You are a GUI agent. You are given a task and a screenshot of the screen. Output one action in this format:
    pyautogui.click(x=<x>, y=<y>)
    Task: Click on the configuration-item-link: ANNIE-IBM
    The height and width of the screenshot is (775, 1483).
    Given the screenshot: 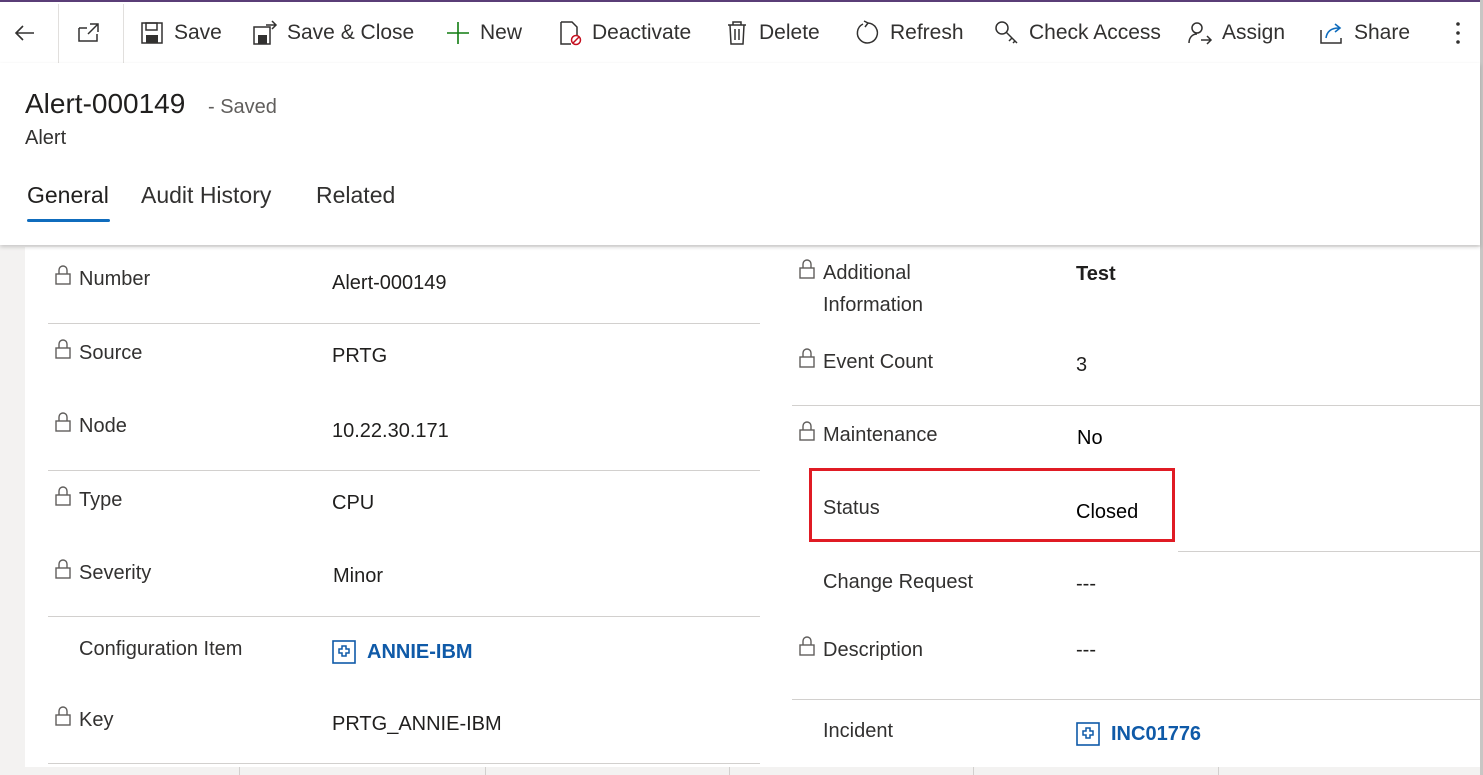 What is the action you would take?
    pyautogui.click(x=402, y=652)
    